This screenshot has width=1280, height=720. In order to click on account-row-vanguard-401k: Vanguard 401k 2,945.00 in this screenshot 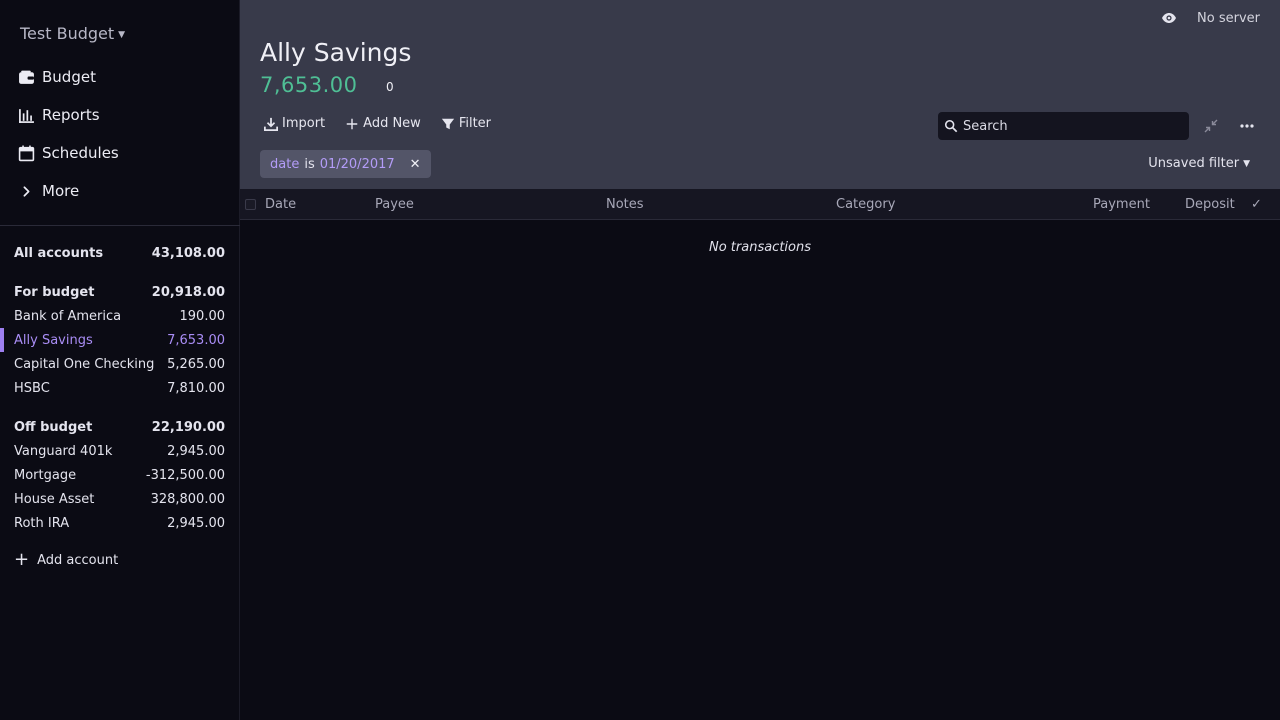, I will do `click(120, 451)`.